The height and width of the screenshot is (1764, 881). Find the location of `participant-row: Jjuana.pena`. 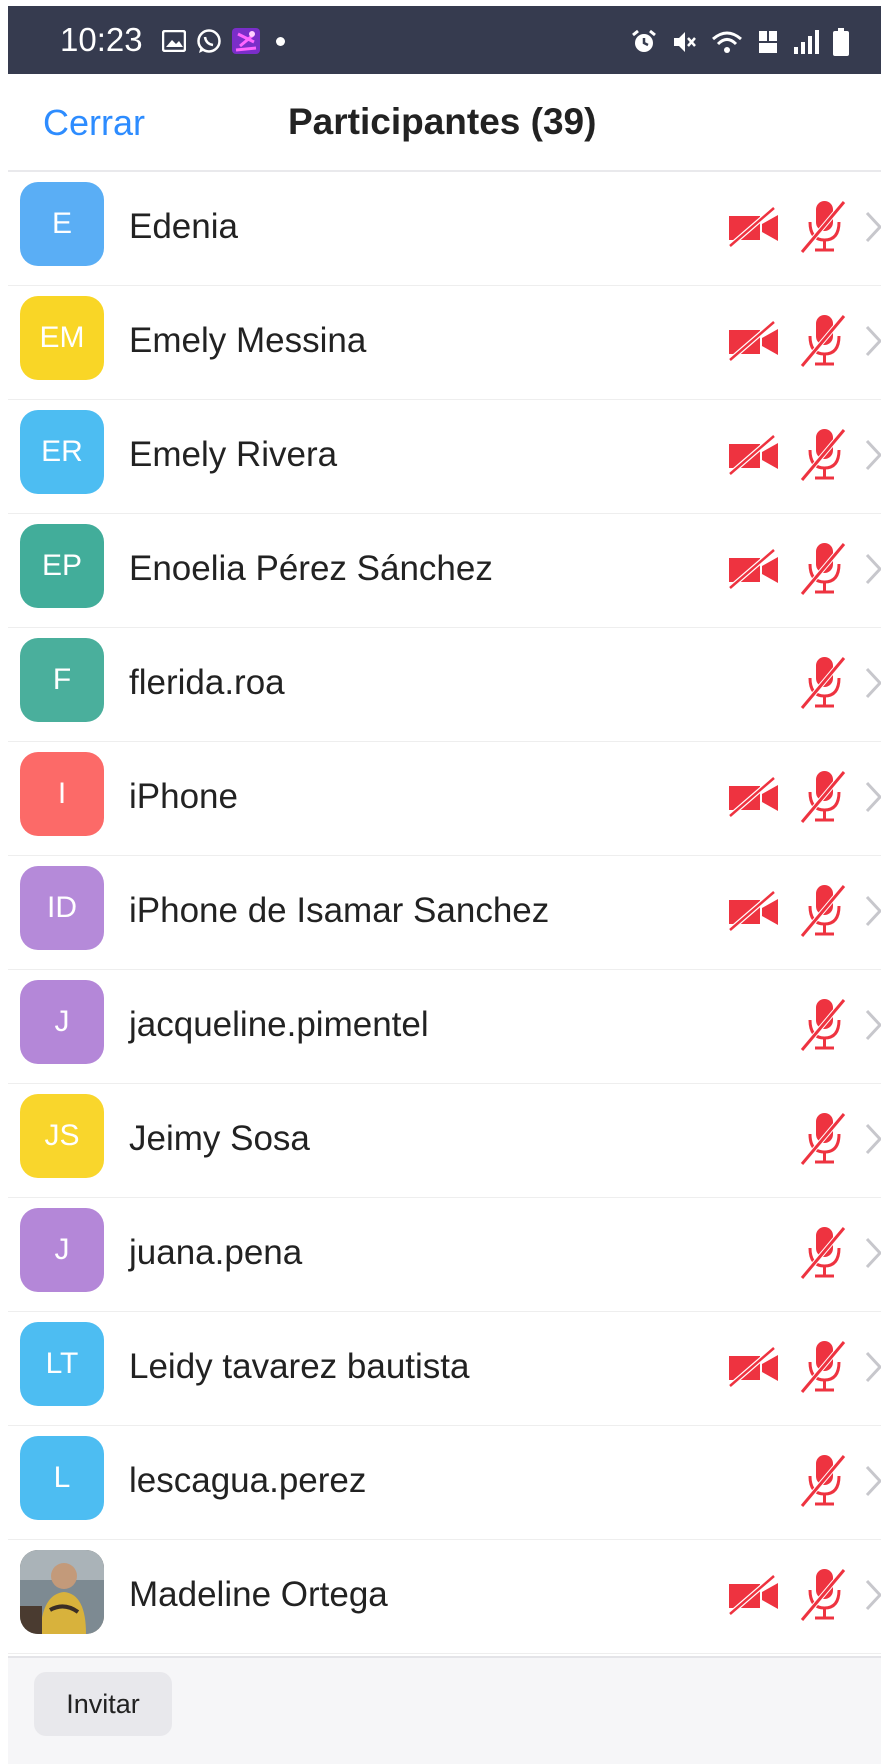

participant-row: Jjuana.pena is located at coordinates (444, 1255).